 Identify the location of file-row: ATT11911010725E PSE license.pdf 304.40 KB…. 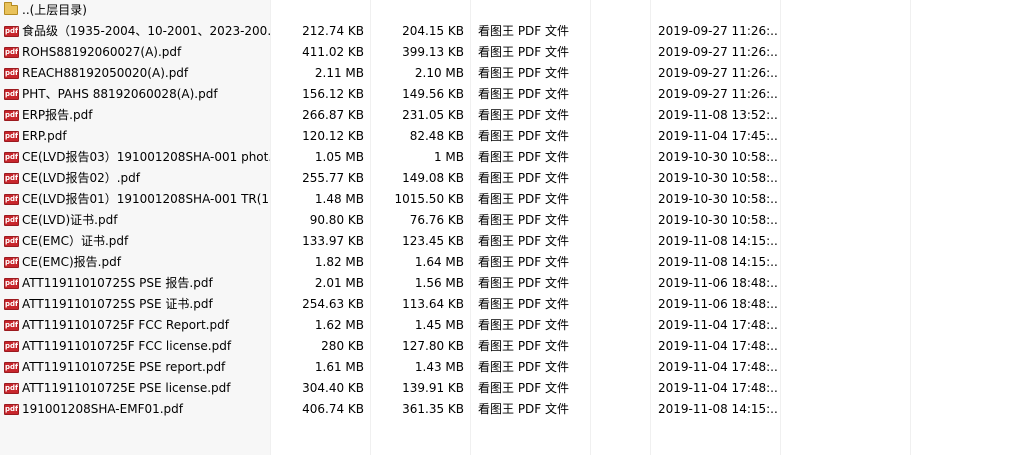
(504, 388).